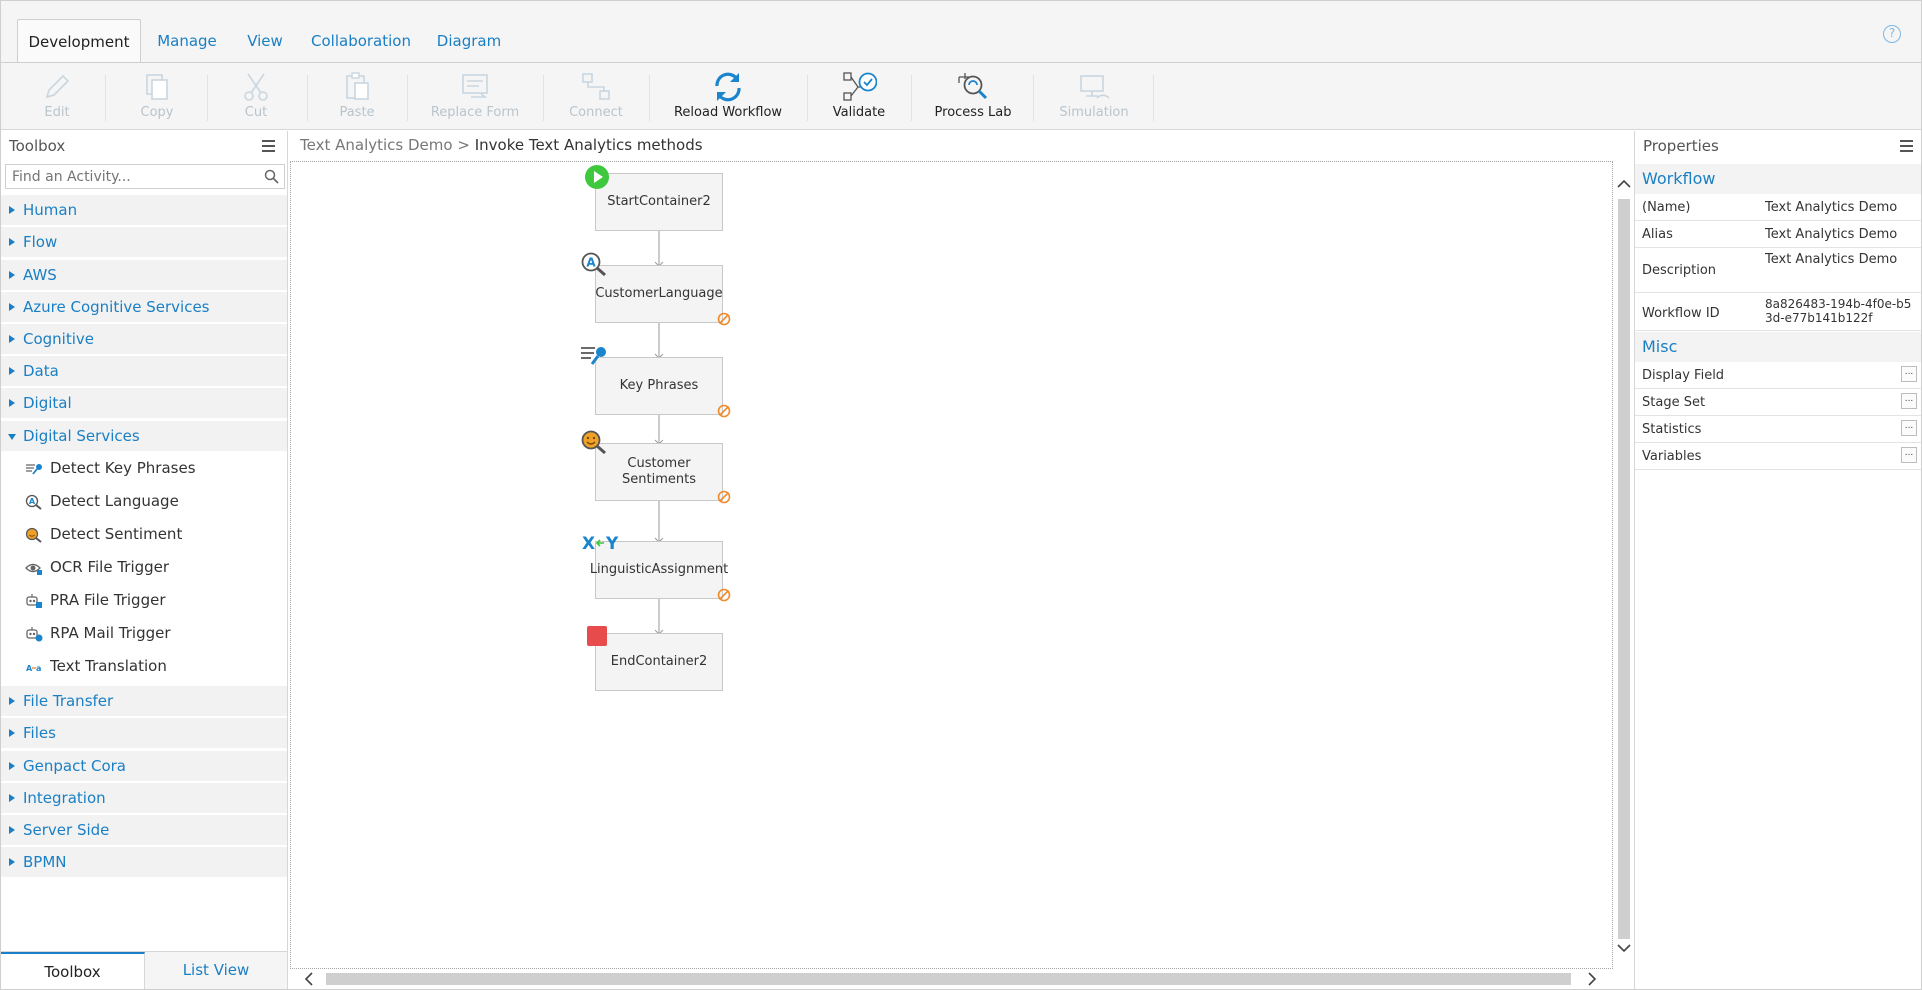 This screenshot has height=990, width=1922. What do you see at coordinates (271, 176) in the screenshot?
I see `search-icon` at bounding box center [271, 176].